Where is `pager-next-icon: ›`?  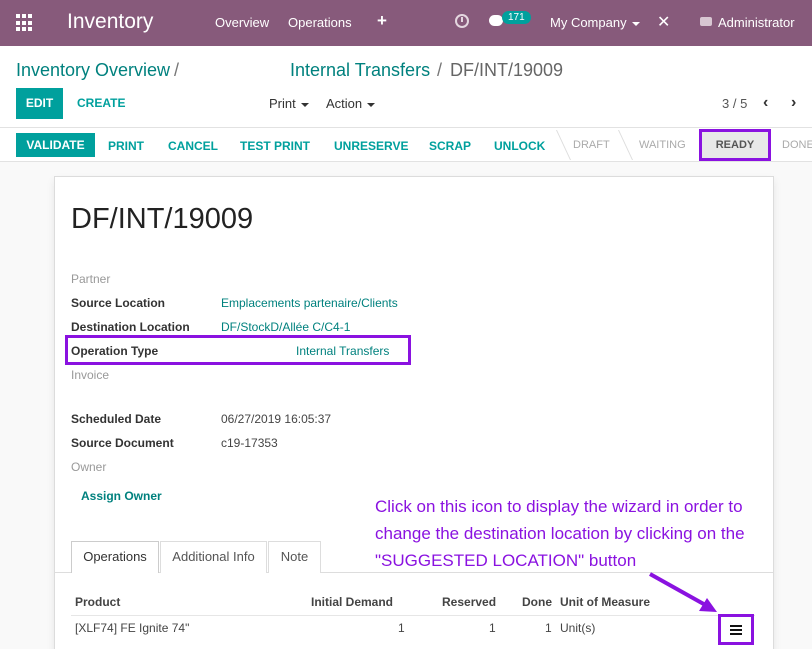 pager-next-icon: › is located at coordinates (793, 103).